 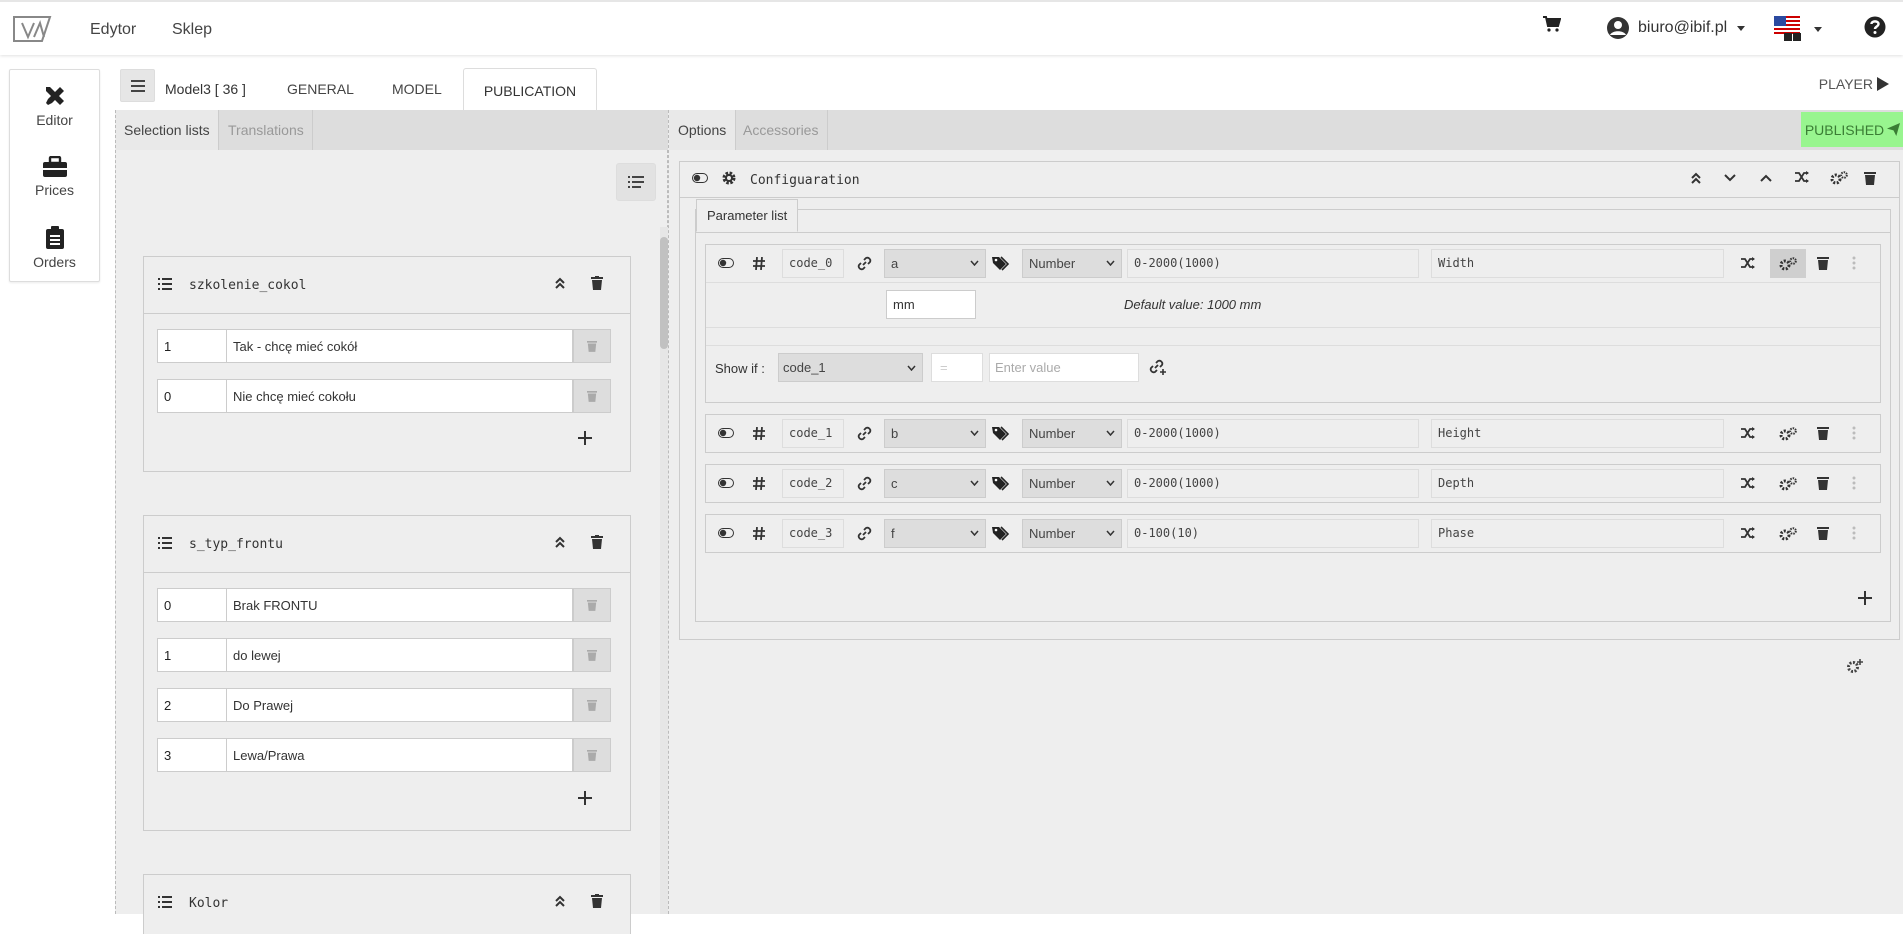 I want to click on tab-accessories: Accessories, so click(x=781, y=130).